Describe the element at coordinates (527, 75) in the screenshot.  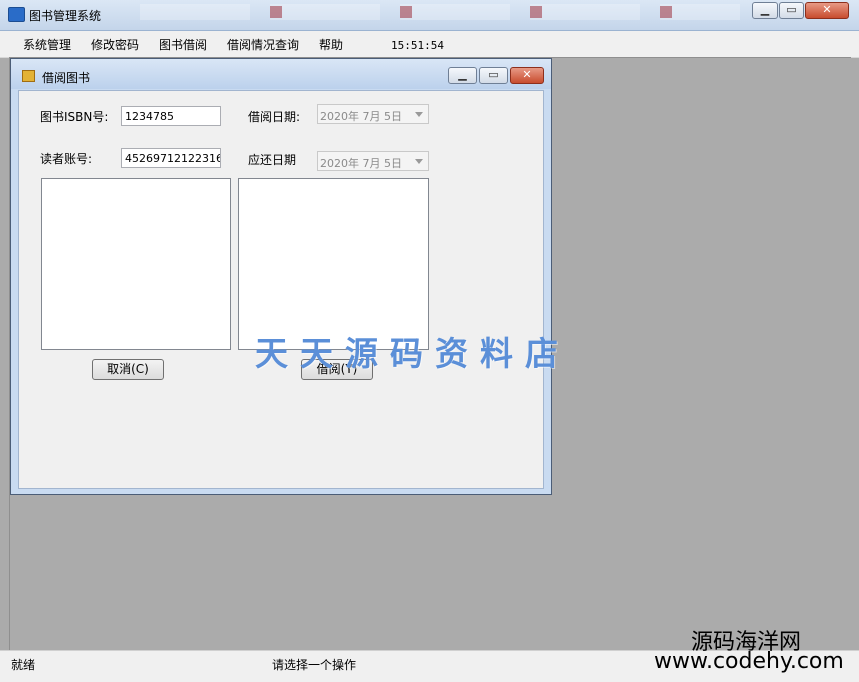
I see `dialog-close-button: ✕` at that location.